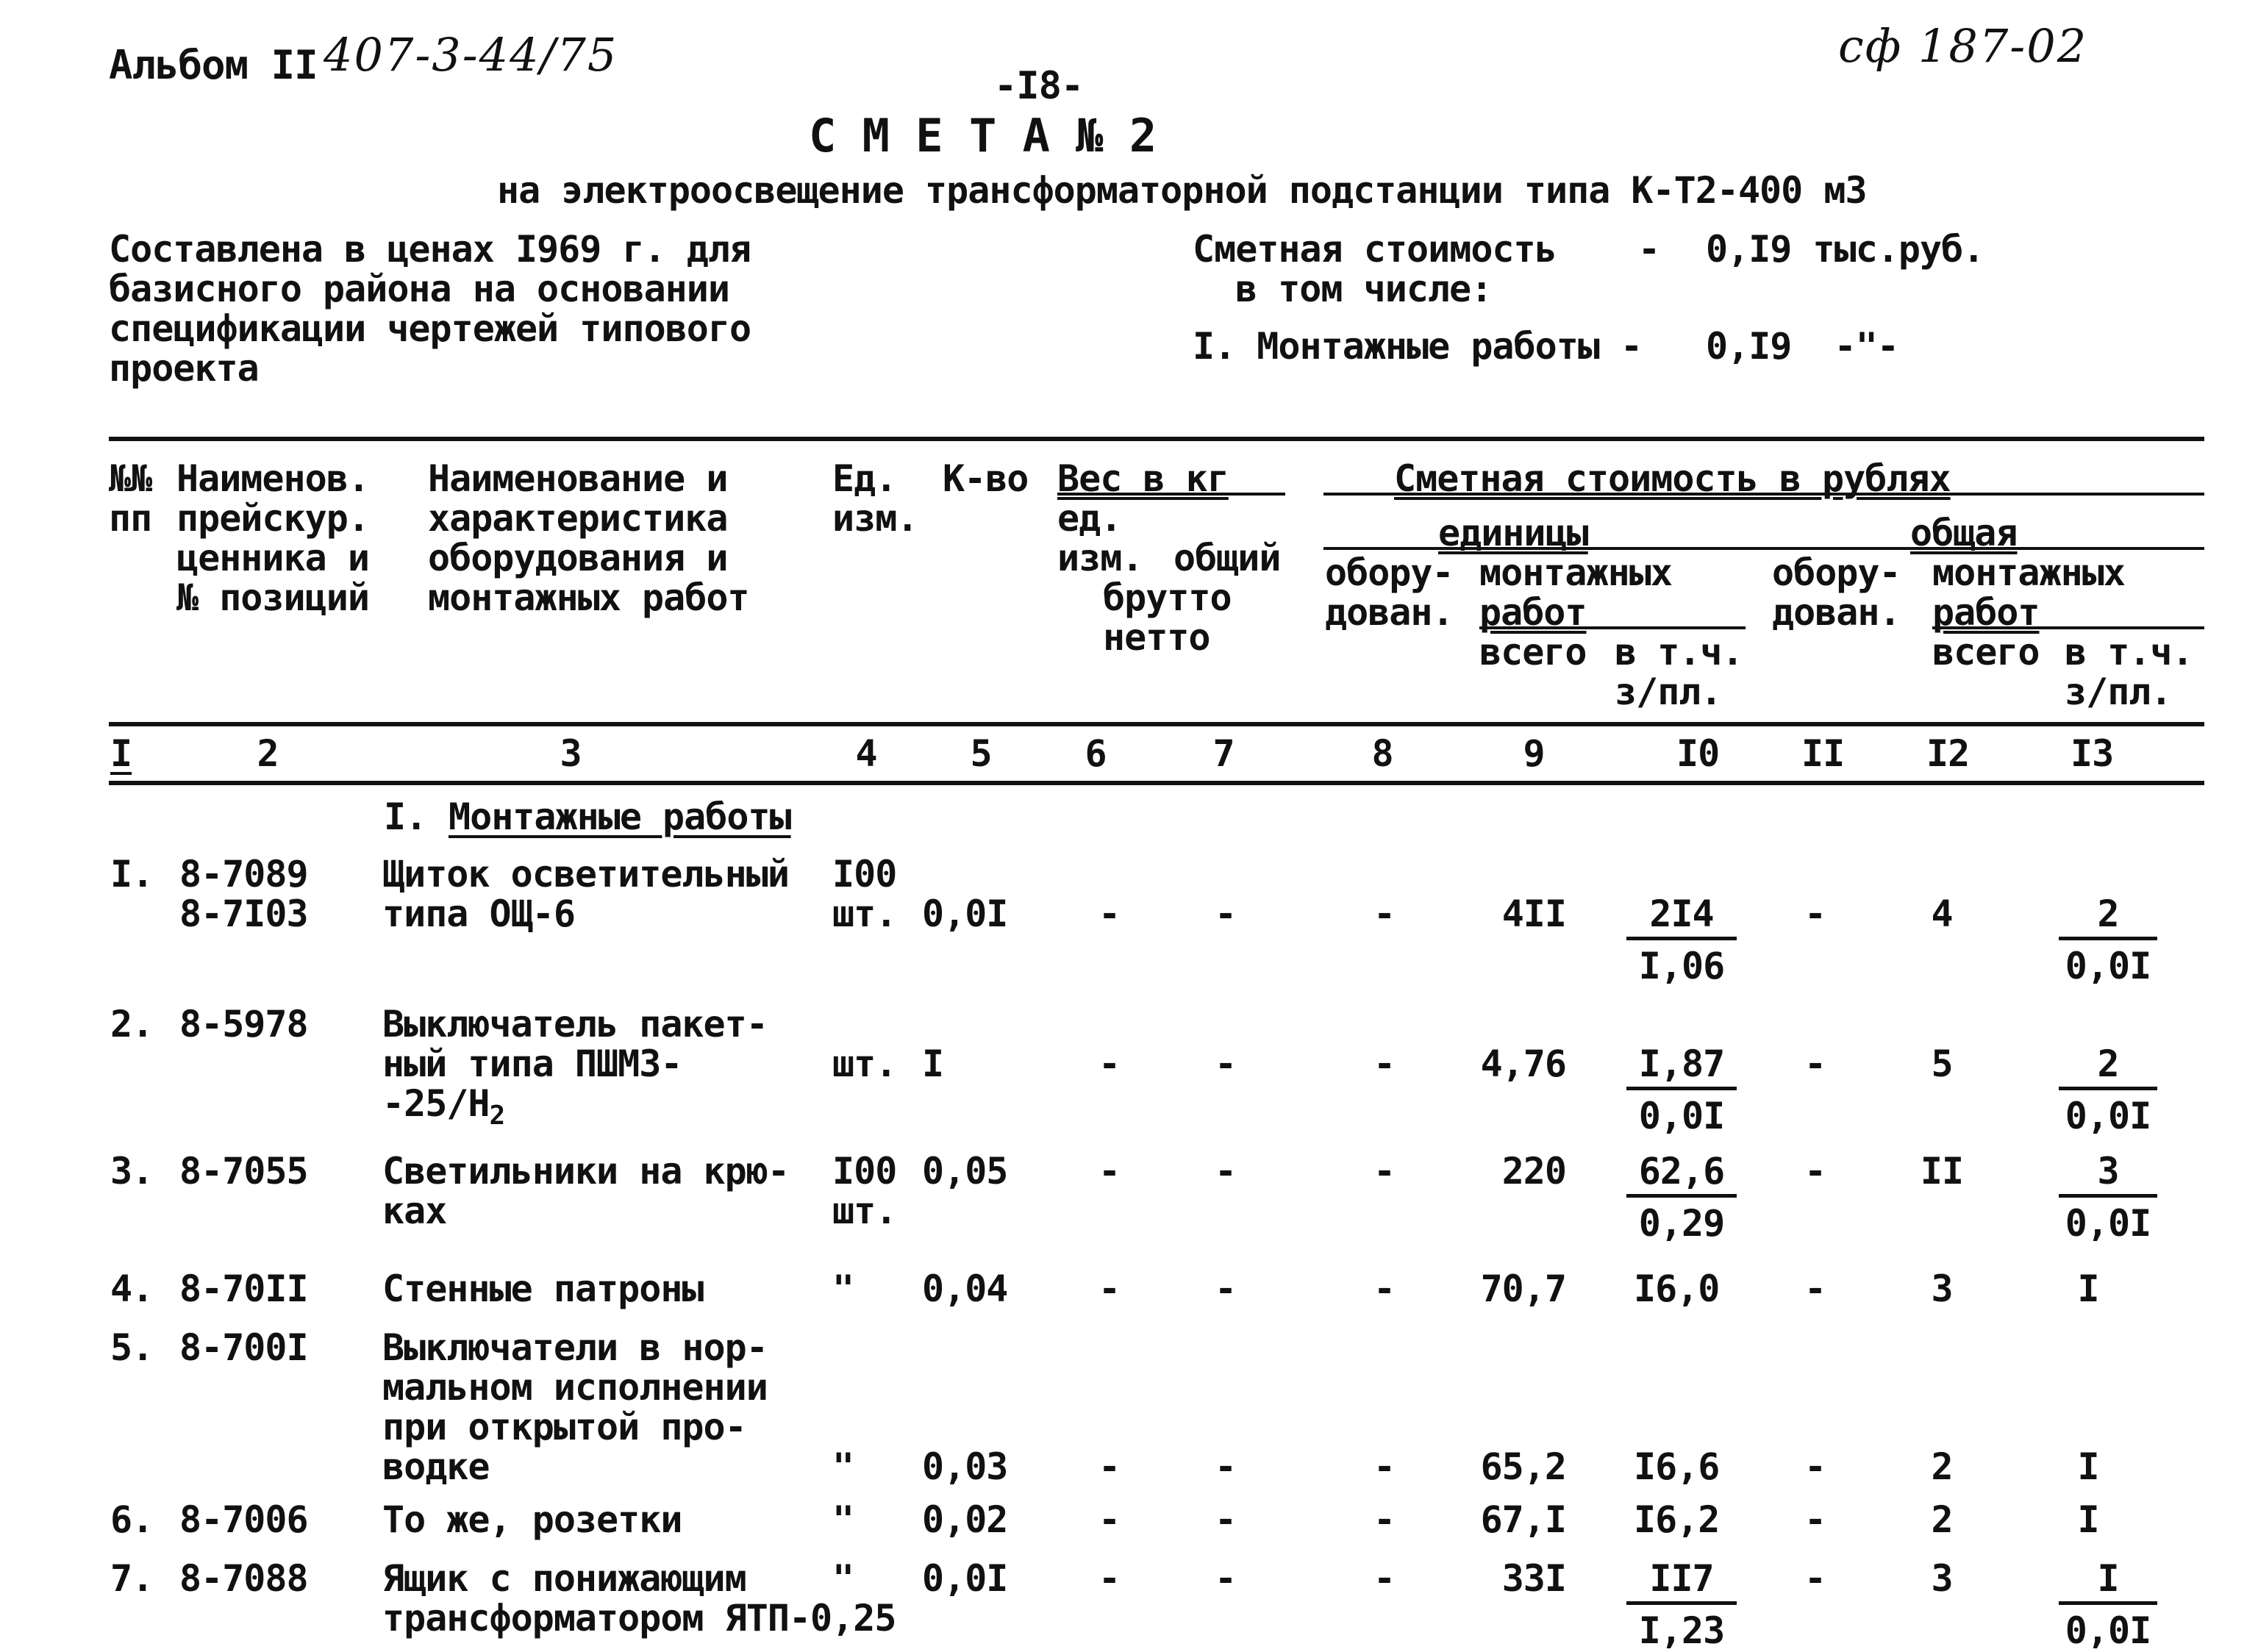 This screenshot has width=2258, height=1652. Describe the element at coordinates (1534, 753) in the screenshot. I see `column-number: 9` at that location.